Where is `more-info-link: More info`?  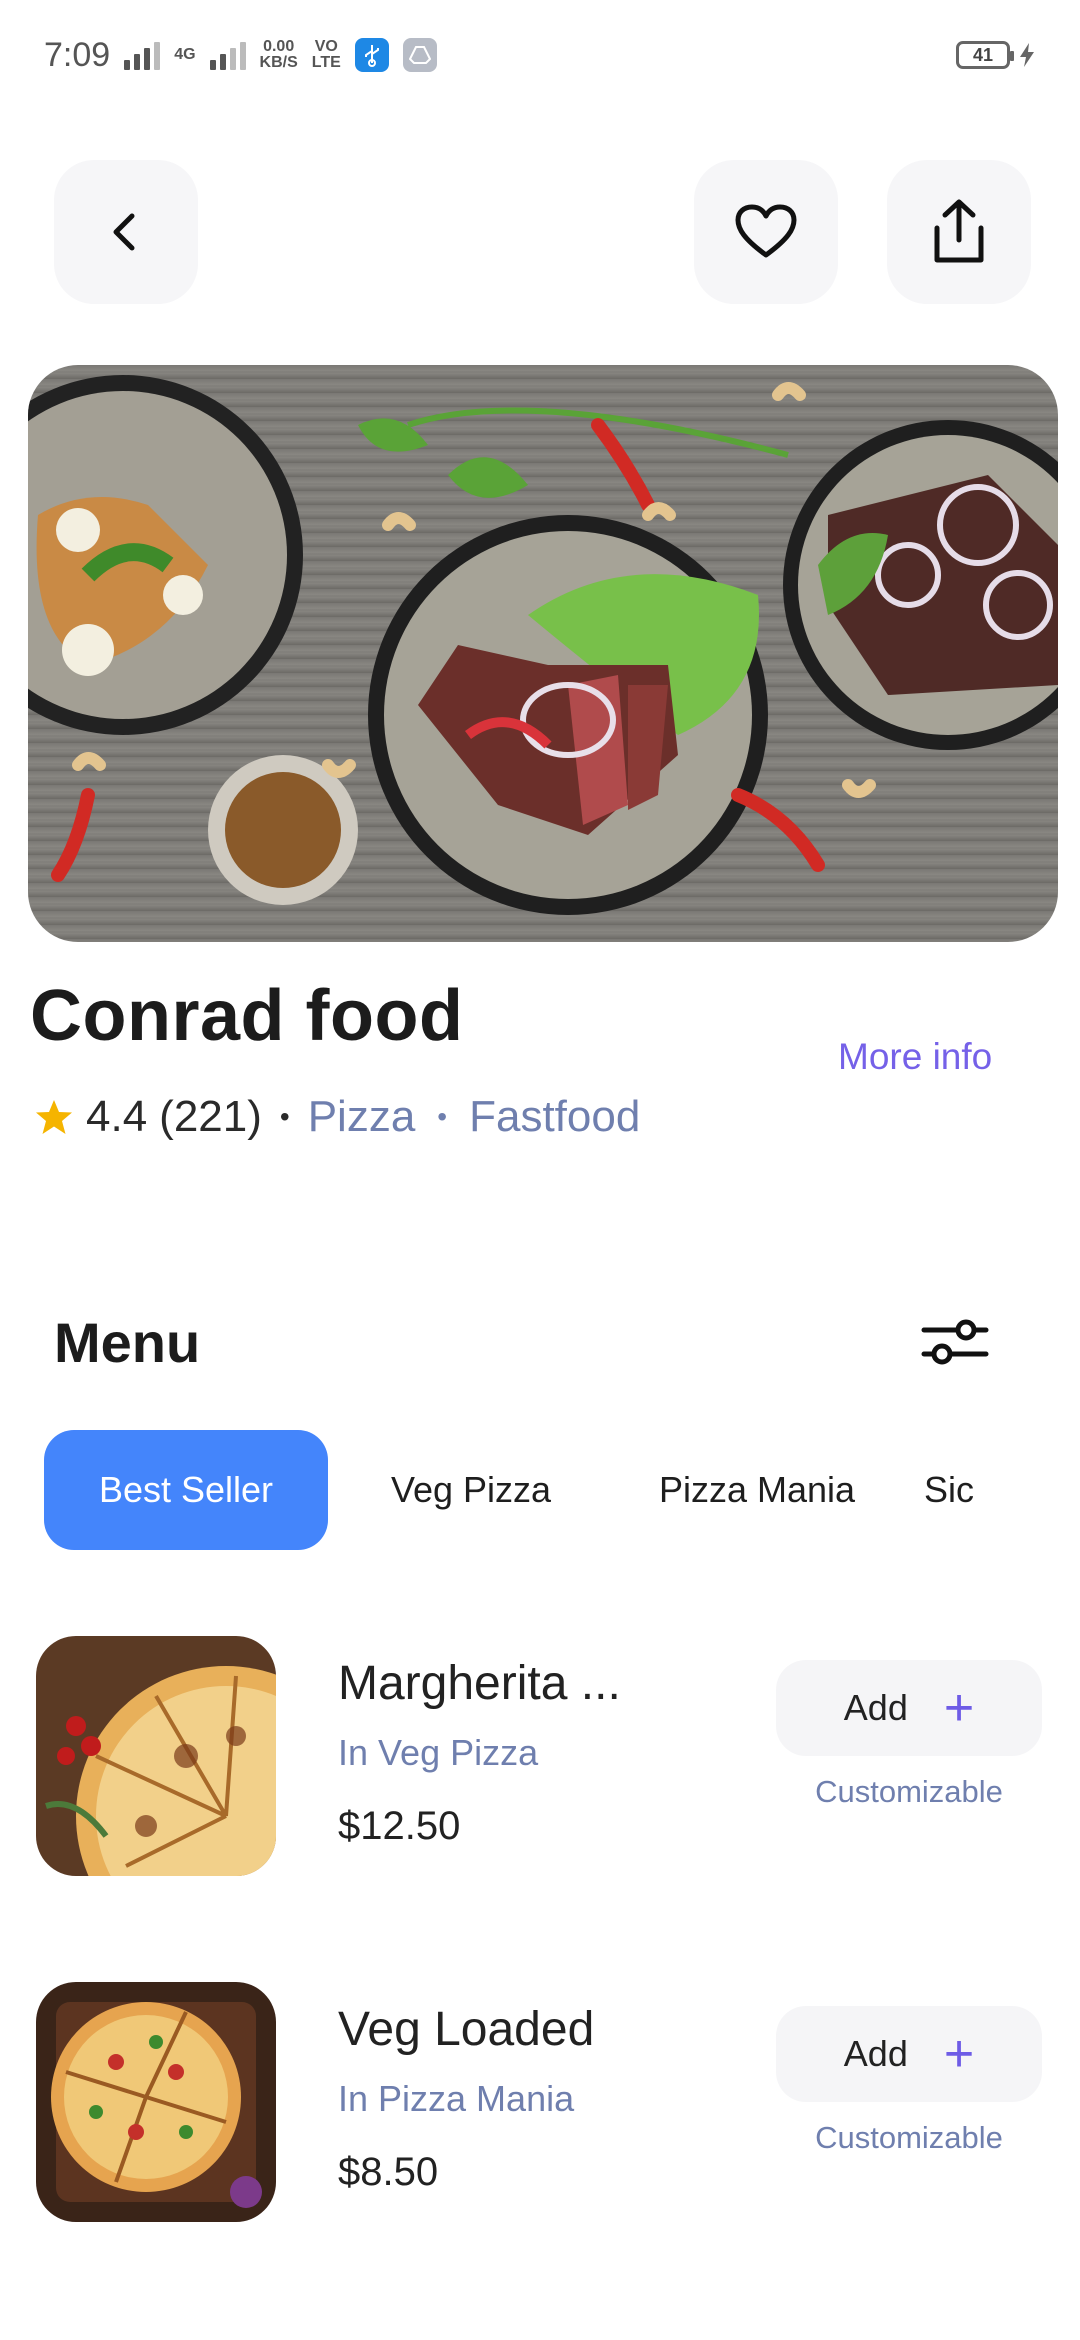
more-info-link: More info is located at coordinates (915, 1057).